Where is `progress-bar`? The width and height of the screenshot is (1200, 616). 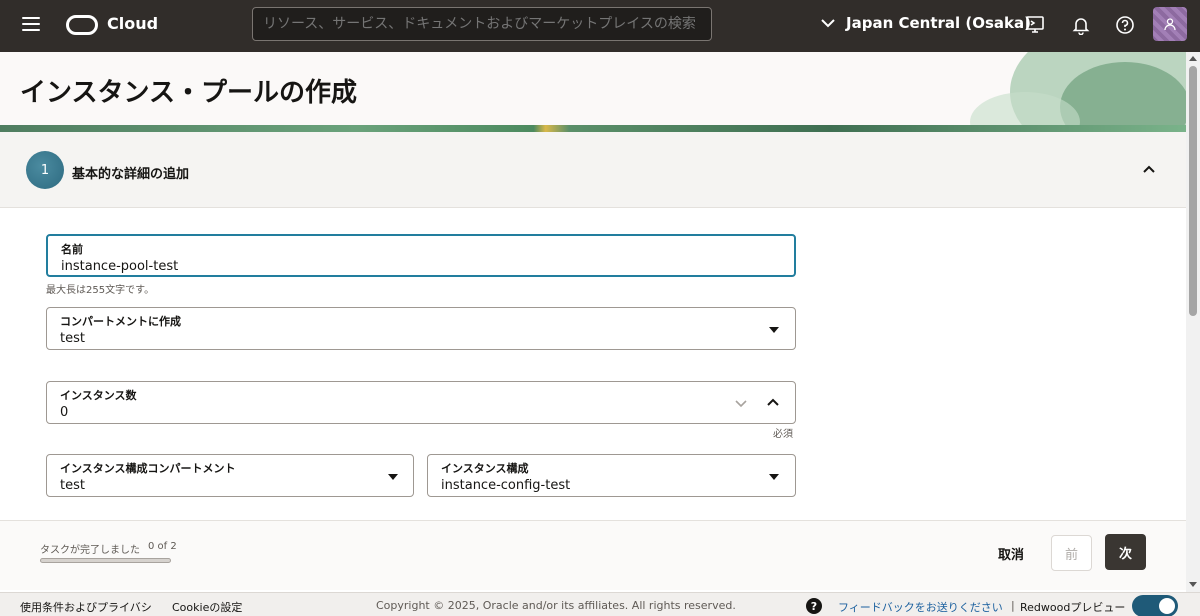 progress-bar is located at coordinates (105, 560).